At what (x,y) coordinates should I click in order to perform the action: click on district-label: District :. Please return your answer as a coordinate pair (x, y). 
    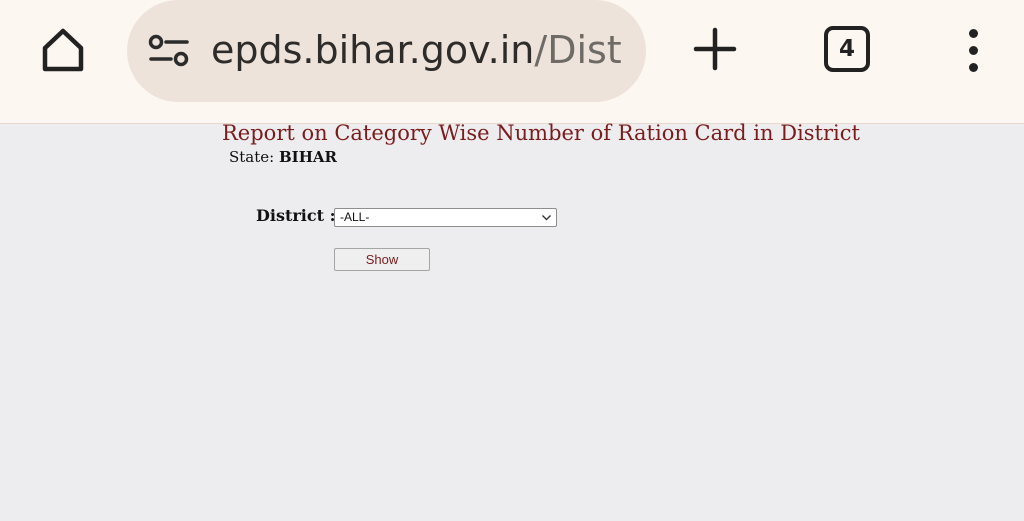
    Looking at the image, I should click on (296, 215).